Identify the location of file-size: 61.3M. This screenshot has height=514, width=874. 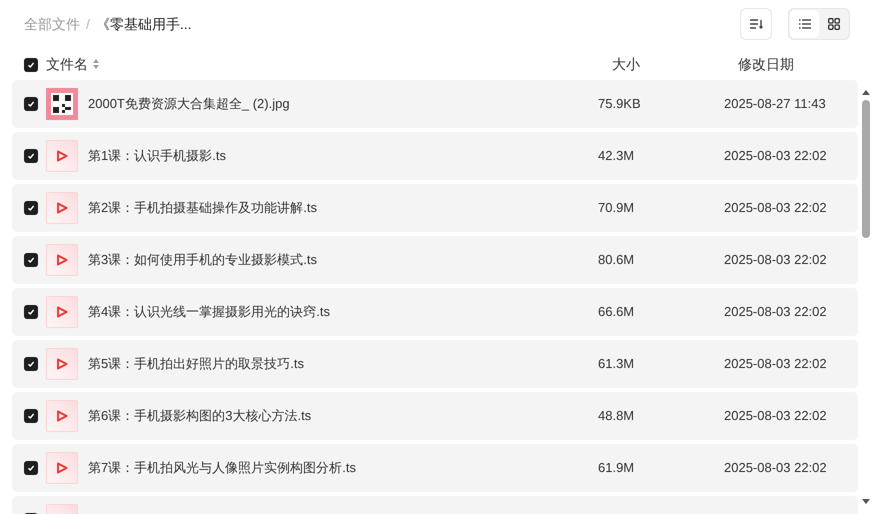
(616, 364).